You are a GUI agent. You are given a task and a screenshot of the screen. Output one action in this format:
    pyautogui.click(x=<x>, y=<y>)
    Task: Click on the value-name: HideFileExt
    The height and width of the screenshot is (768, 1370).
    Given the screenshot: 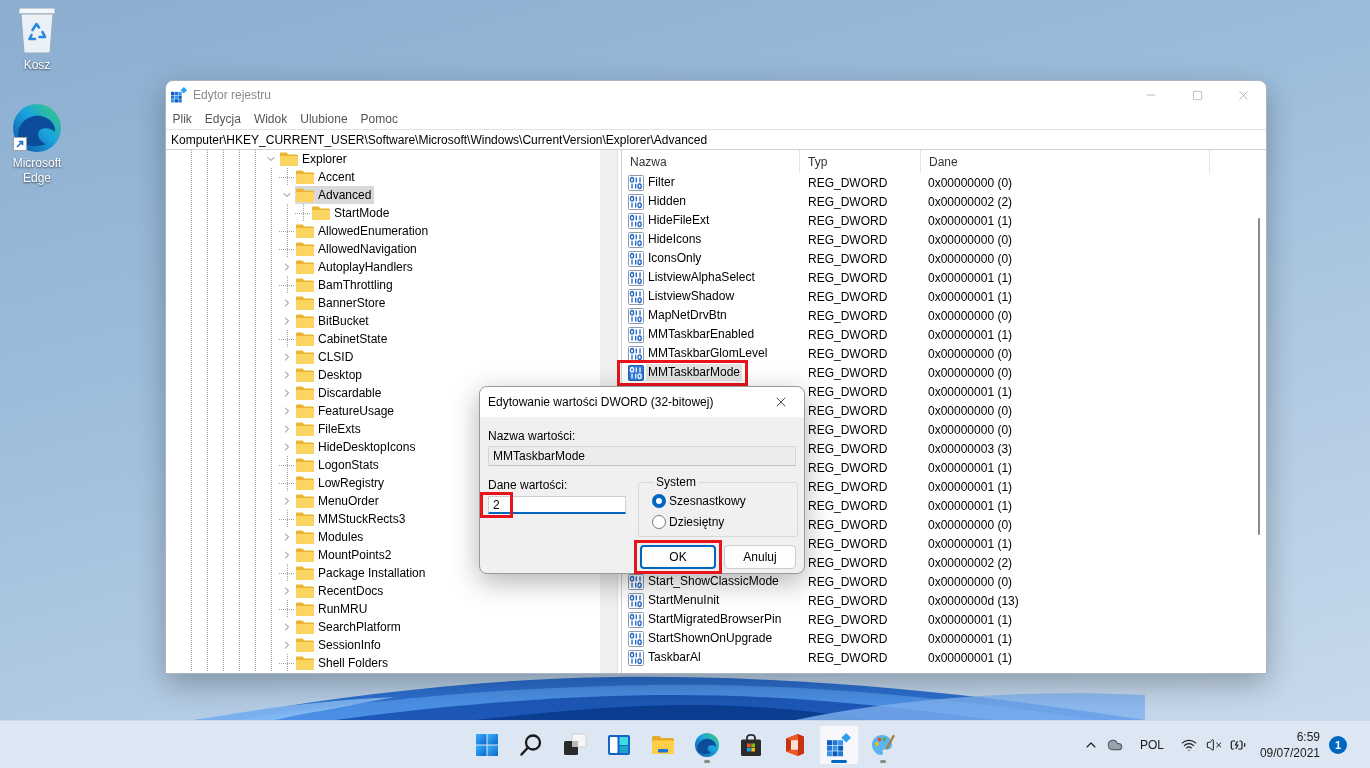 What is the action you would take?
    pyautogui.click(x=679, y=220)
    